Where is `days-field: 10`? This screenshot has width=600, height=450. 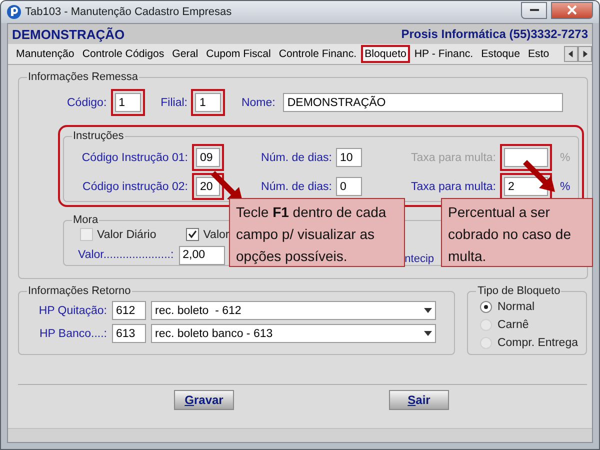 days-field: 10 is located at coordinates (349, 157).